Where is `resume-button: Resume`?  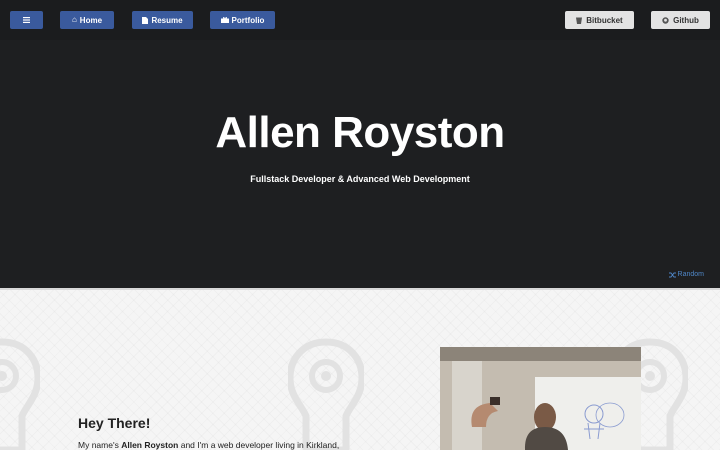 resume-button: Resume is located at coordinates (162, 20).